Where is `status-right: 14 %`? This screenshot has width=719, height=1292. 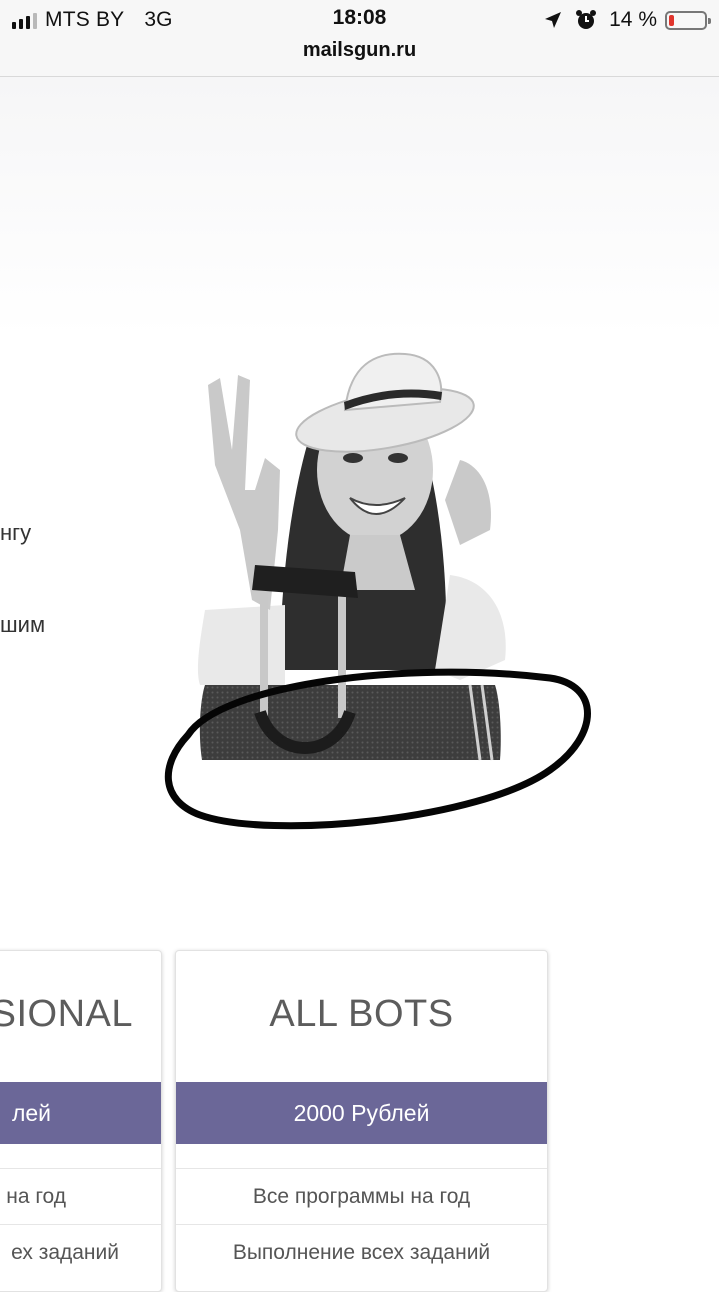
status-right: 14 % is located at coordinates (627, 20).